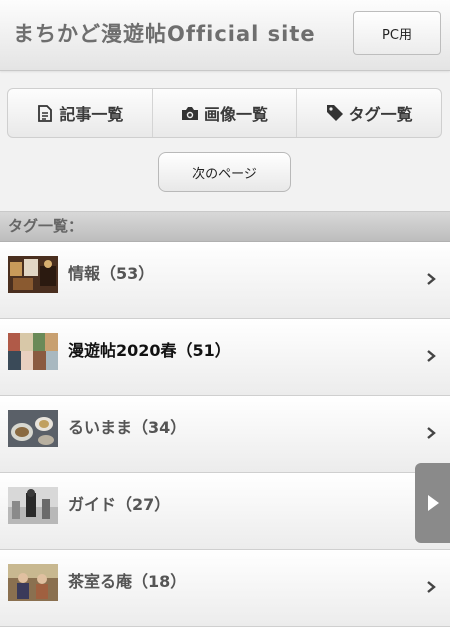  I want to click on nav-images-button: 画像一覧, so click(225, 113).